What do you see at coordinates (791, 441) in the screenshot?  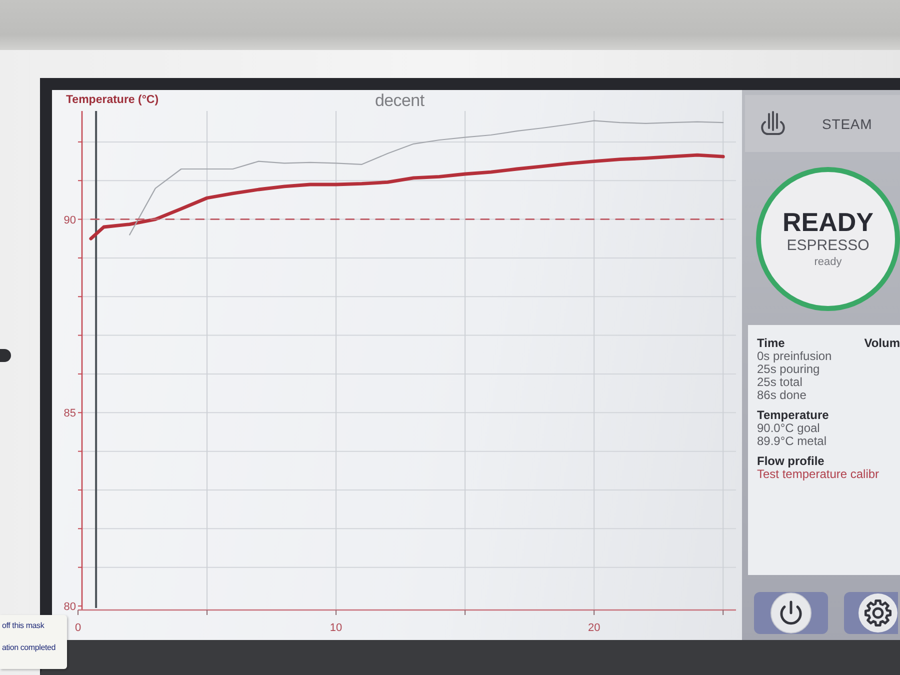 I see `stat-text: 89.9°C metal` at bounding box center [791, 441].